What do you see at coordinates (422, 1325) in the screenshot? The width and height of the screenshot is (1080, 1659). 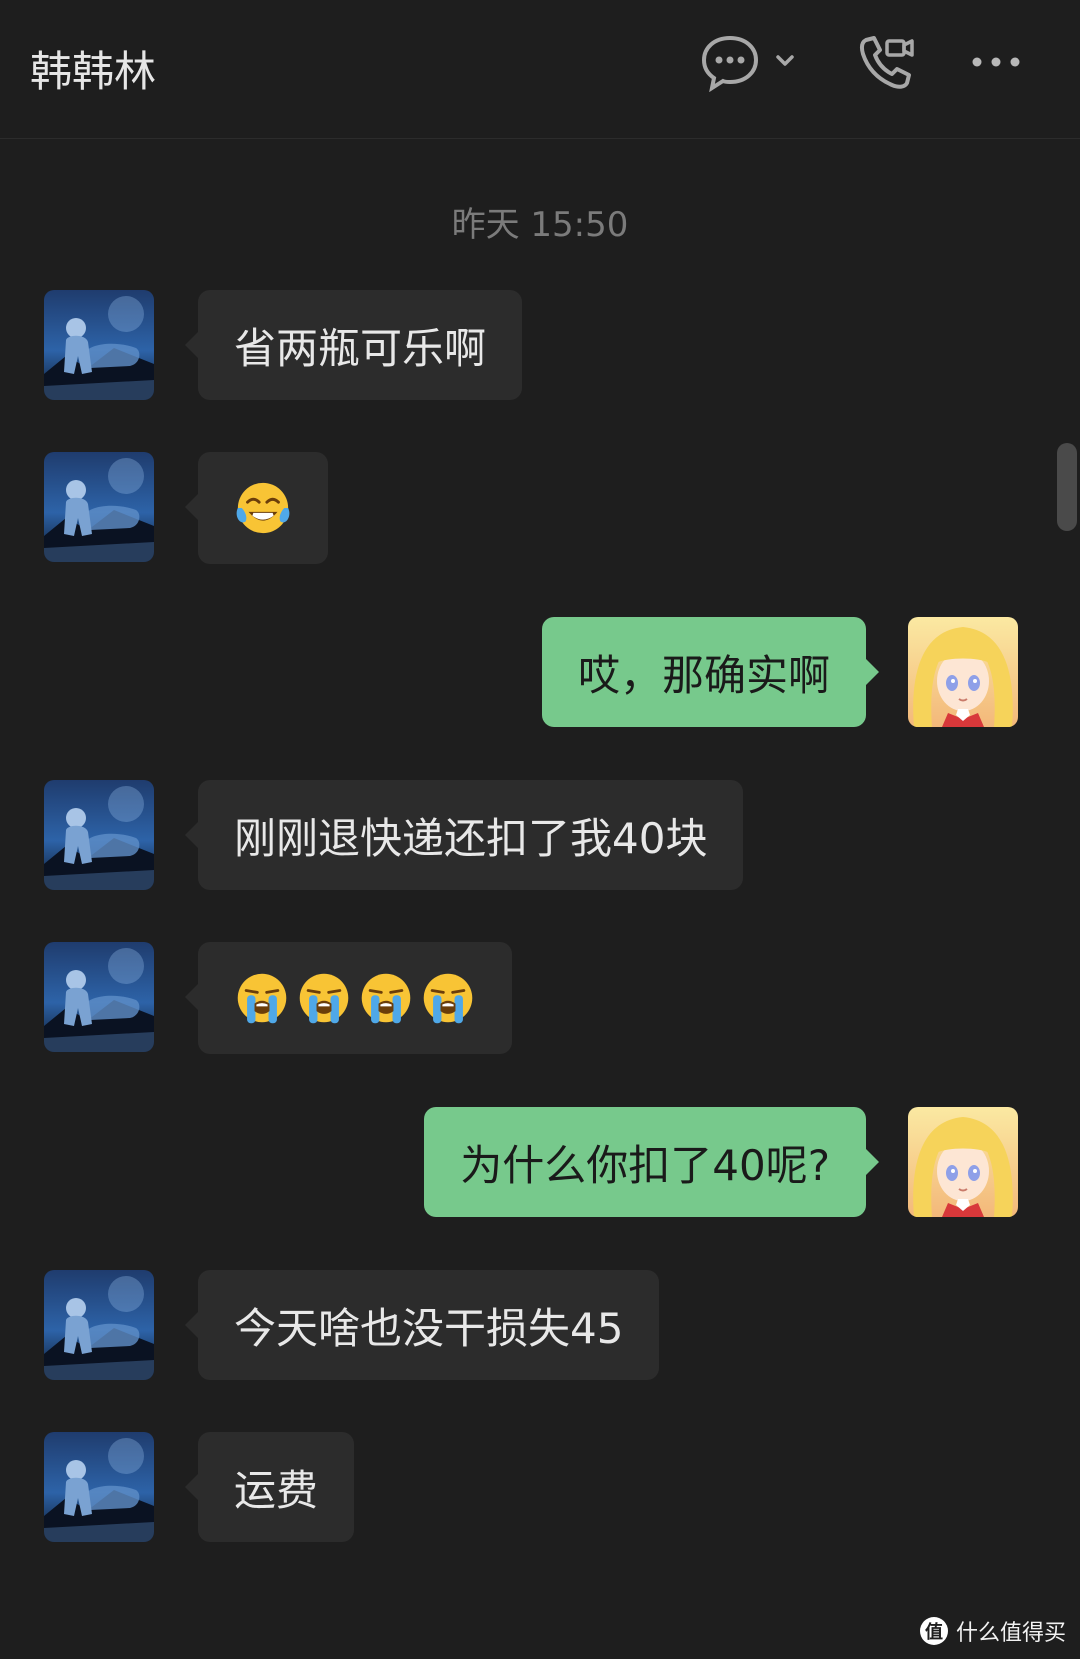 I see `incoming-message-bubble: 今天啥也没干损失45` at bounding box center [422, 1325].